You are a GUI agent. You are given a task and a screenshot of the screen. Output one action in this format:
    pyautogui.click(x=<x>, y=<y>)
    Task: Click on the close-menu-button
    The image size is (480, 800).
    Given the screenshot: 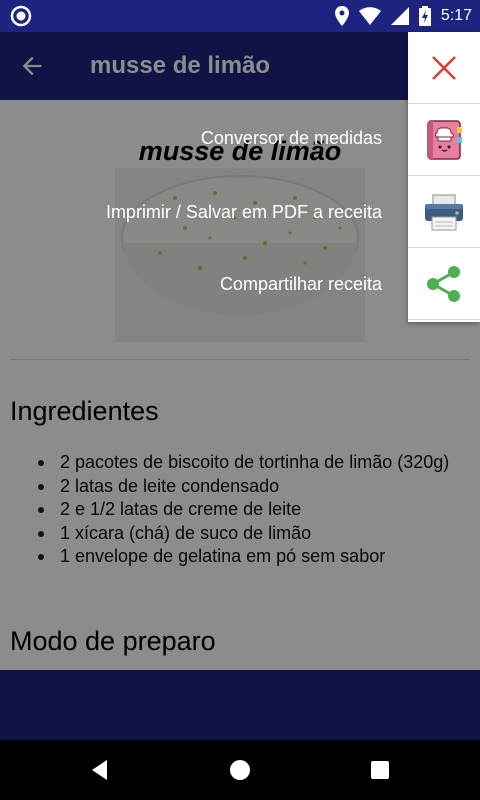 What is the action you would take?
    pyautogui.click(x=444, y=68)
    